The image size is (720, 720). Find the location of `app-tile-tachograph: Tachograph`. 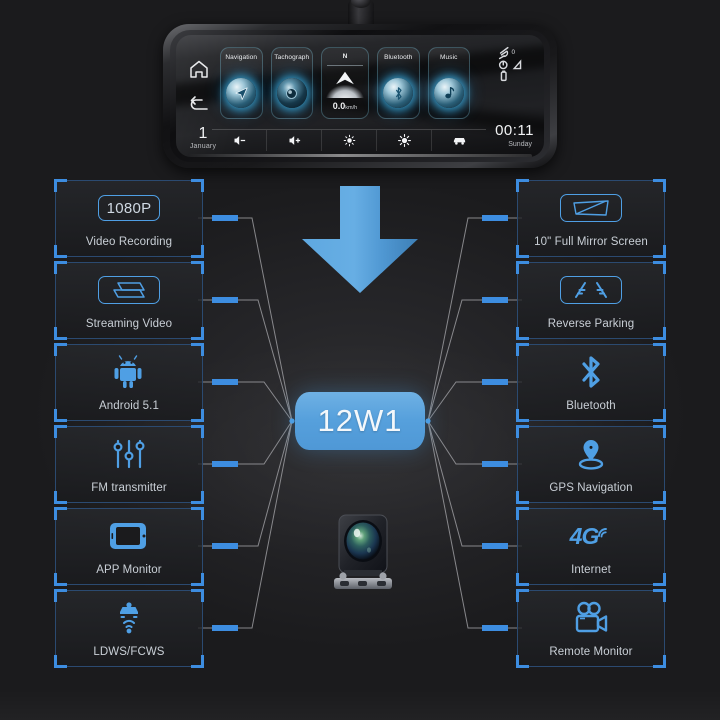

app-tile-tachograph: Tachograph is located at coordinates (291, 83).